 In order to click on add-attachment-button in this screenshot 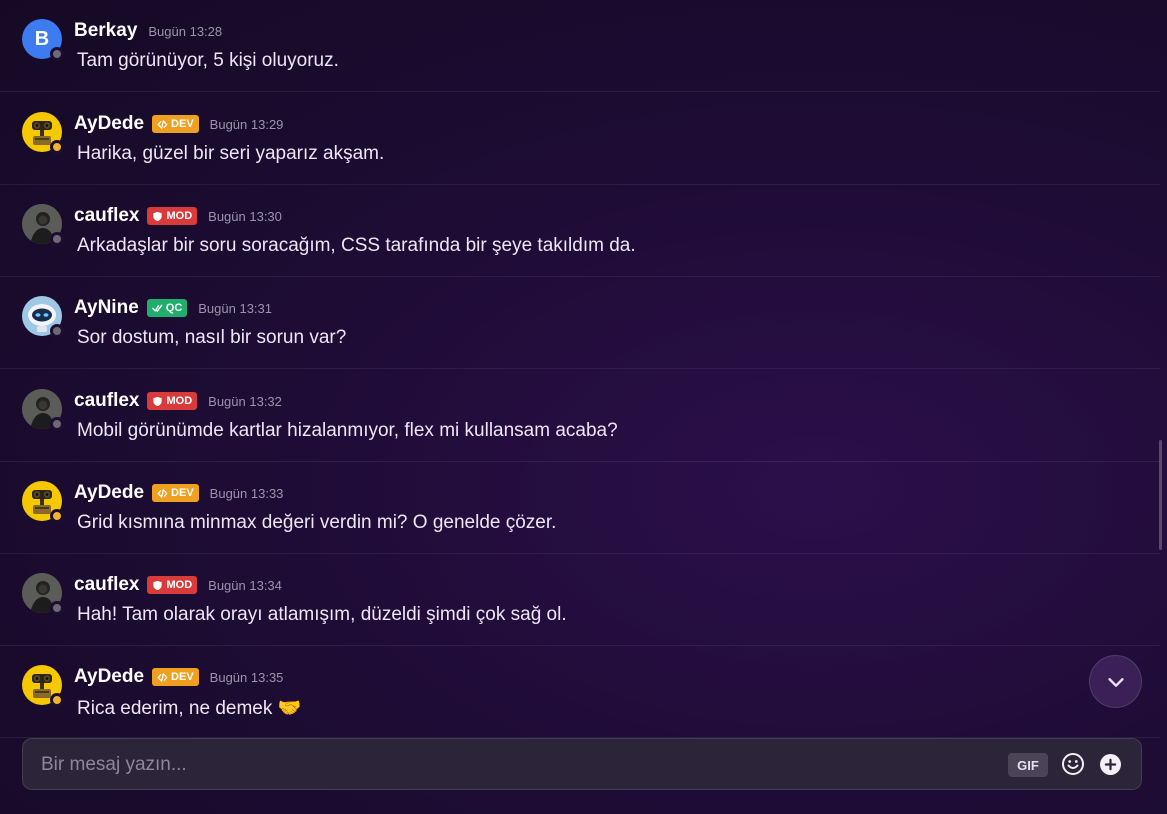, I will do `click(1110, 764)`.